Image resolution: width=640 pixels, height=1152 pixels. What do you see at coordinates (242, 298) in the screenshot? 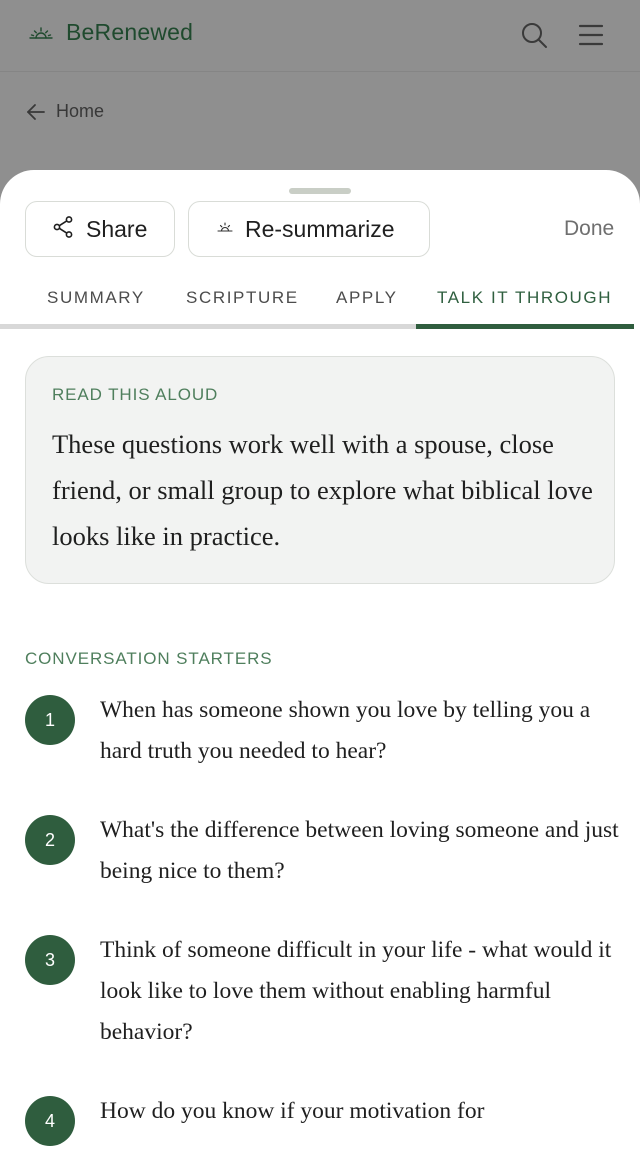
I see `tab-scripture: SCRIPTURE` at bounding box center [242, 298].